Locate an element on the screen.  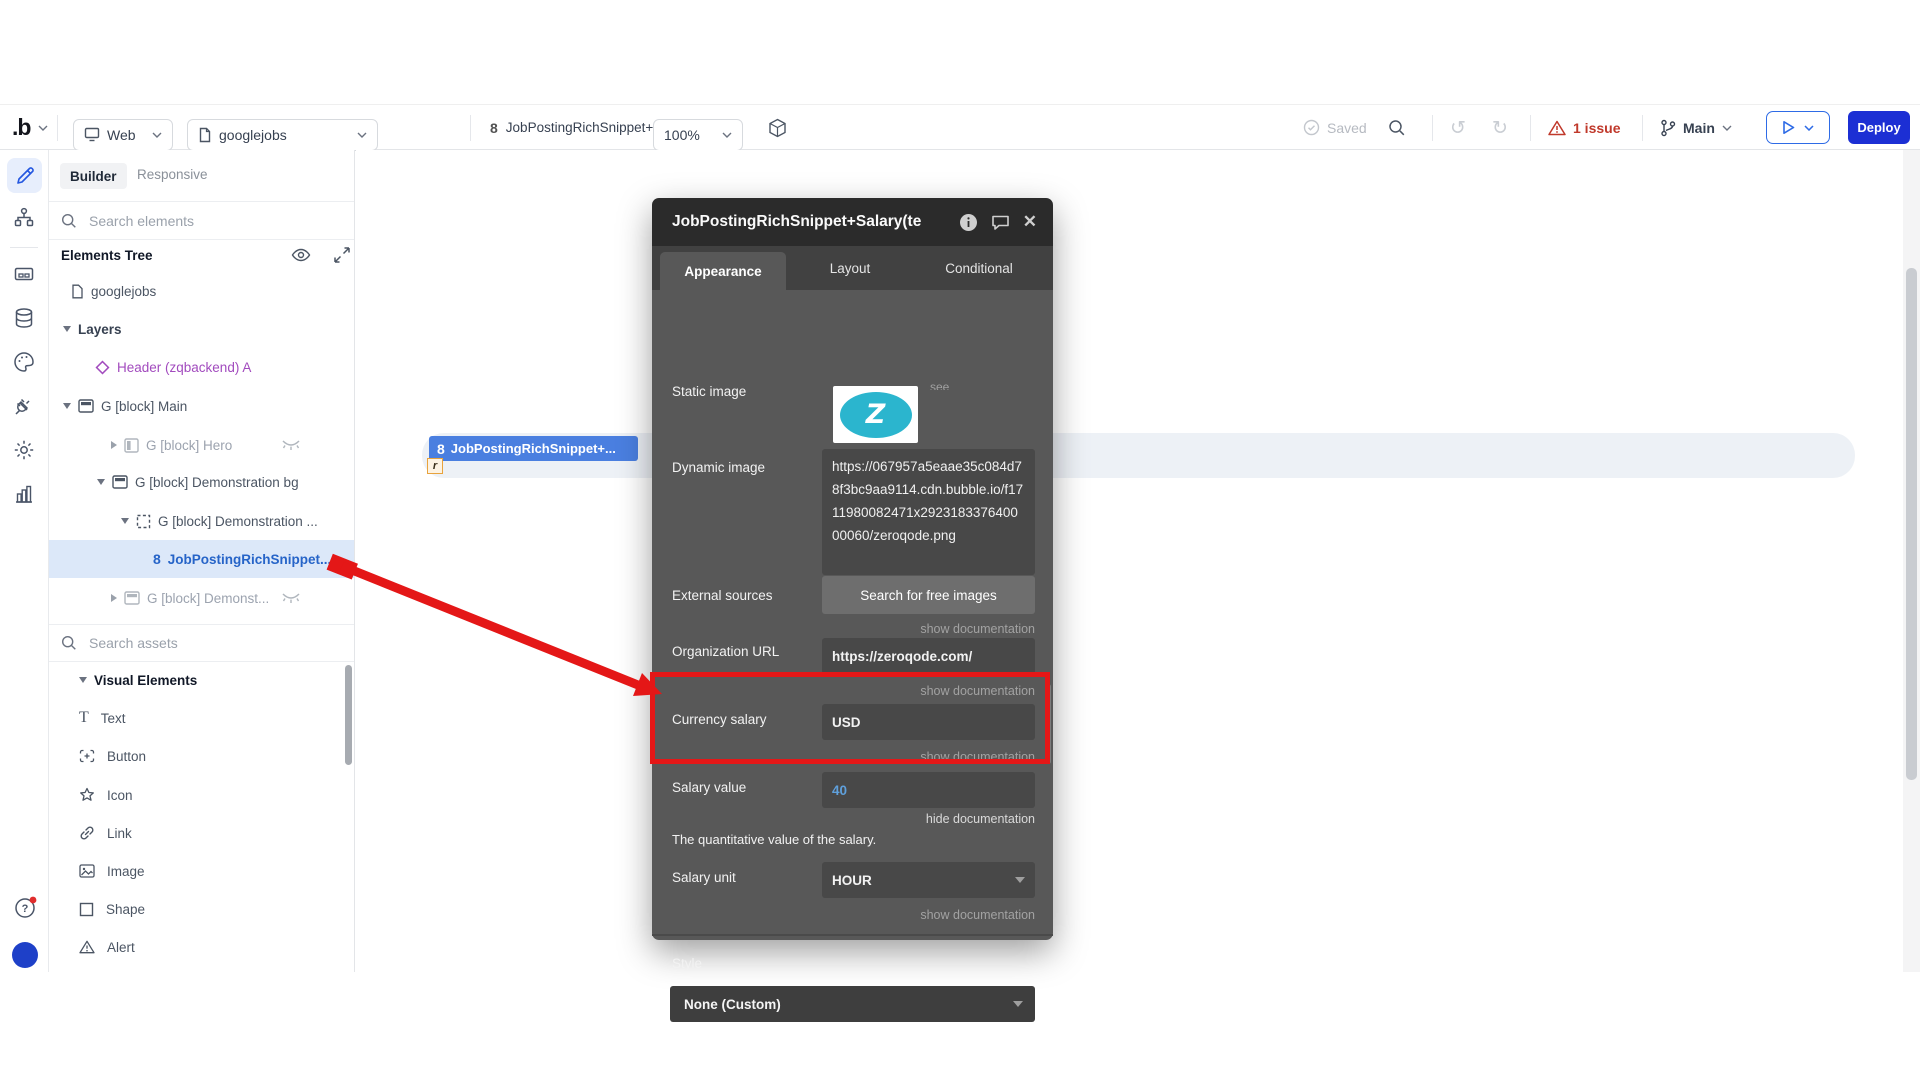
hide-documentation-link: hide documentation is located at coordinates (918, 819).